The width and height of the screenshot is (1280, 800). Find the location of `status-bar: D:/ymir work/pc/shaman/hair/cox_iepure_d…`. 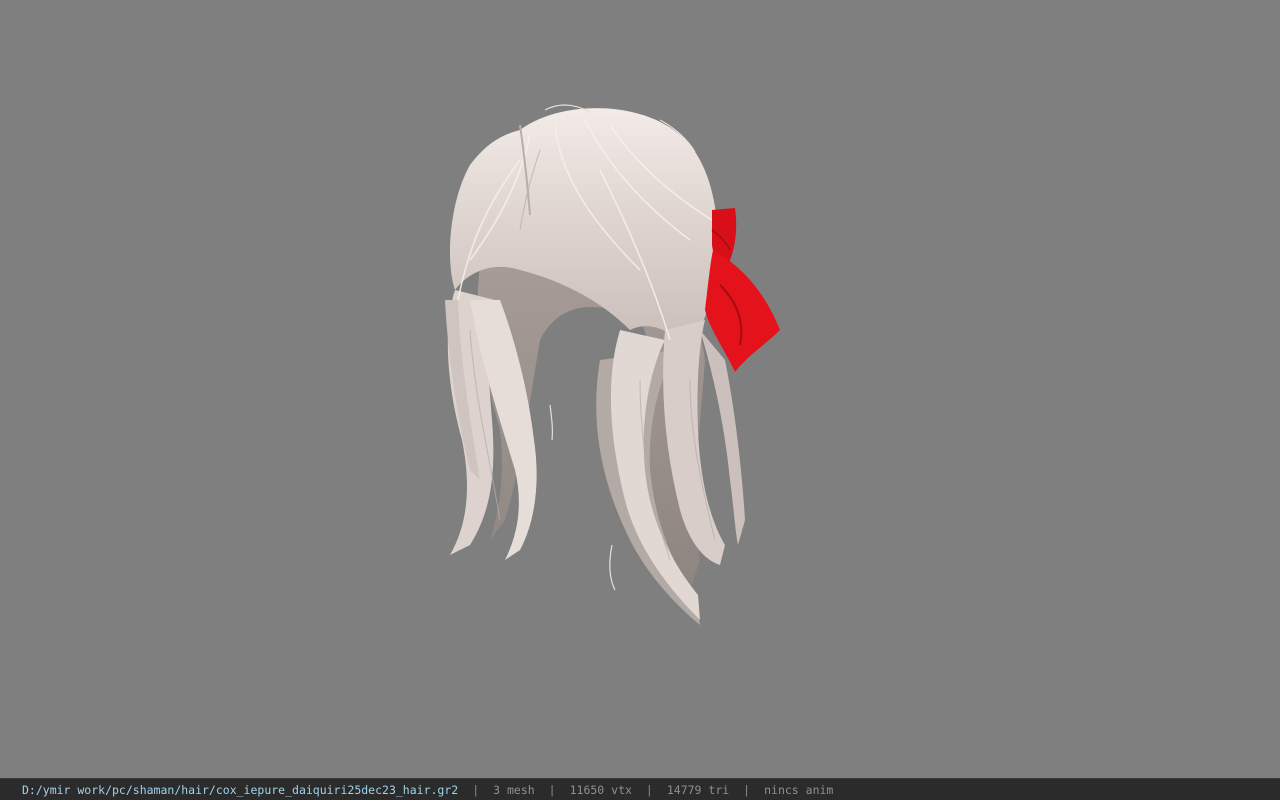

status-bar: D:/ymir work/pc/shaman/hair/cox_iepure_d… is located at coordinates (640, 789).